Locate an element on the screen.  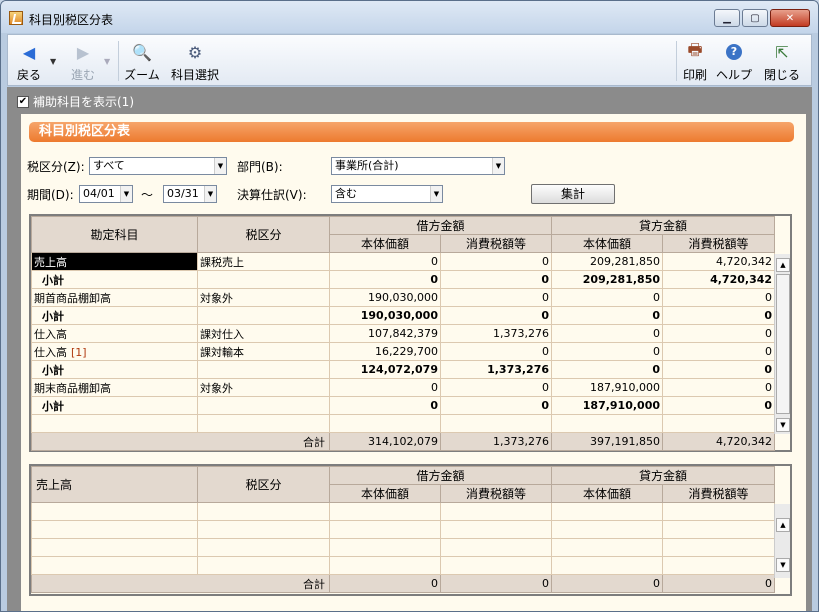
closing-entries-label: 決算仕訳(V): is located at coordinates (272, 195).